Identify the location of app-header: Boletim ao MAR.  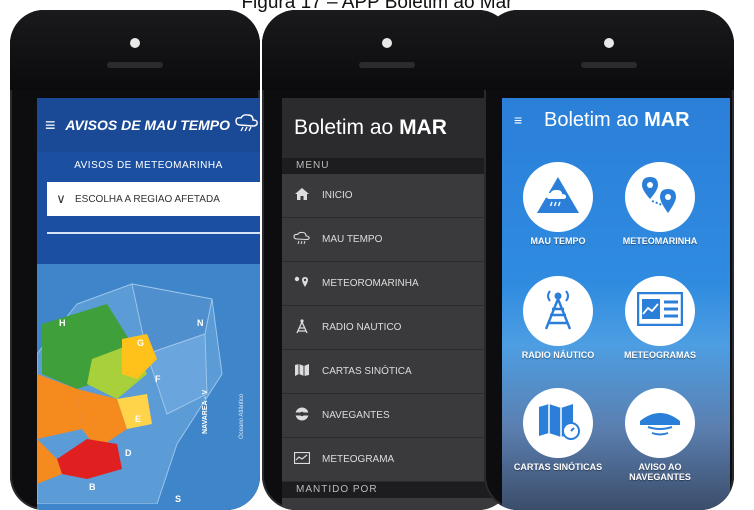
(393, 128).